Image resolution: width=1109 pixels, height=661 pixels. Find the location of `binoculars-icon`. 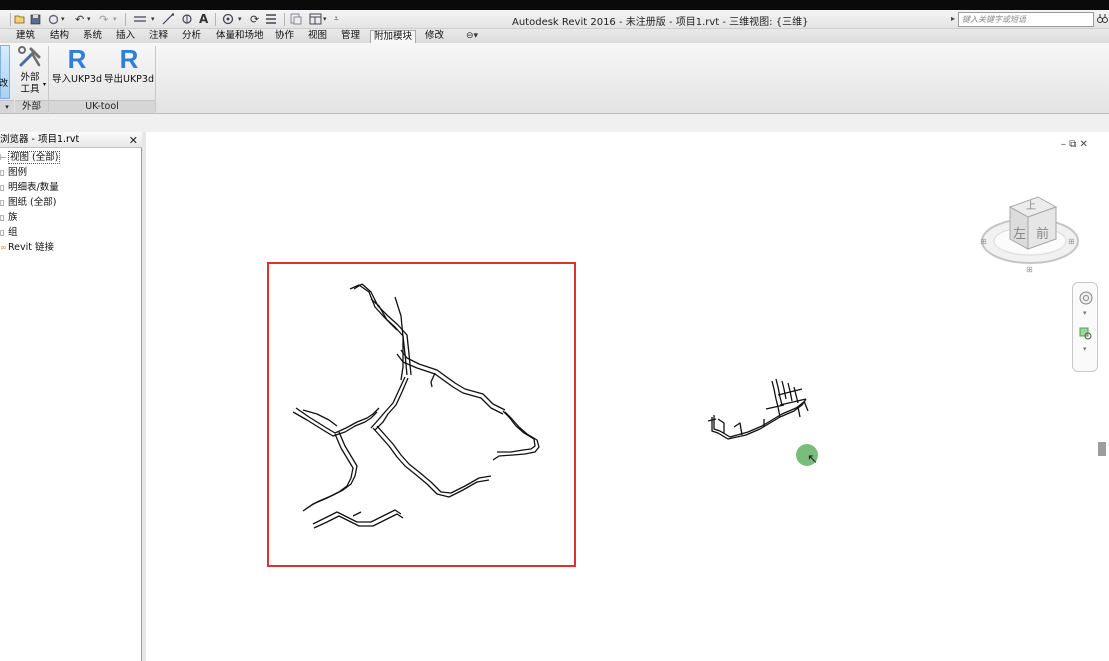

binoculars-icon is located at coordinates (1102, 20).